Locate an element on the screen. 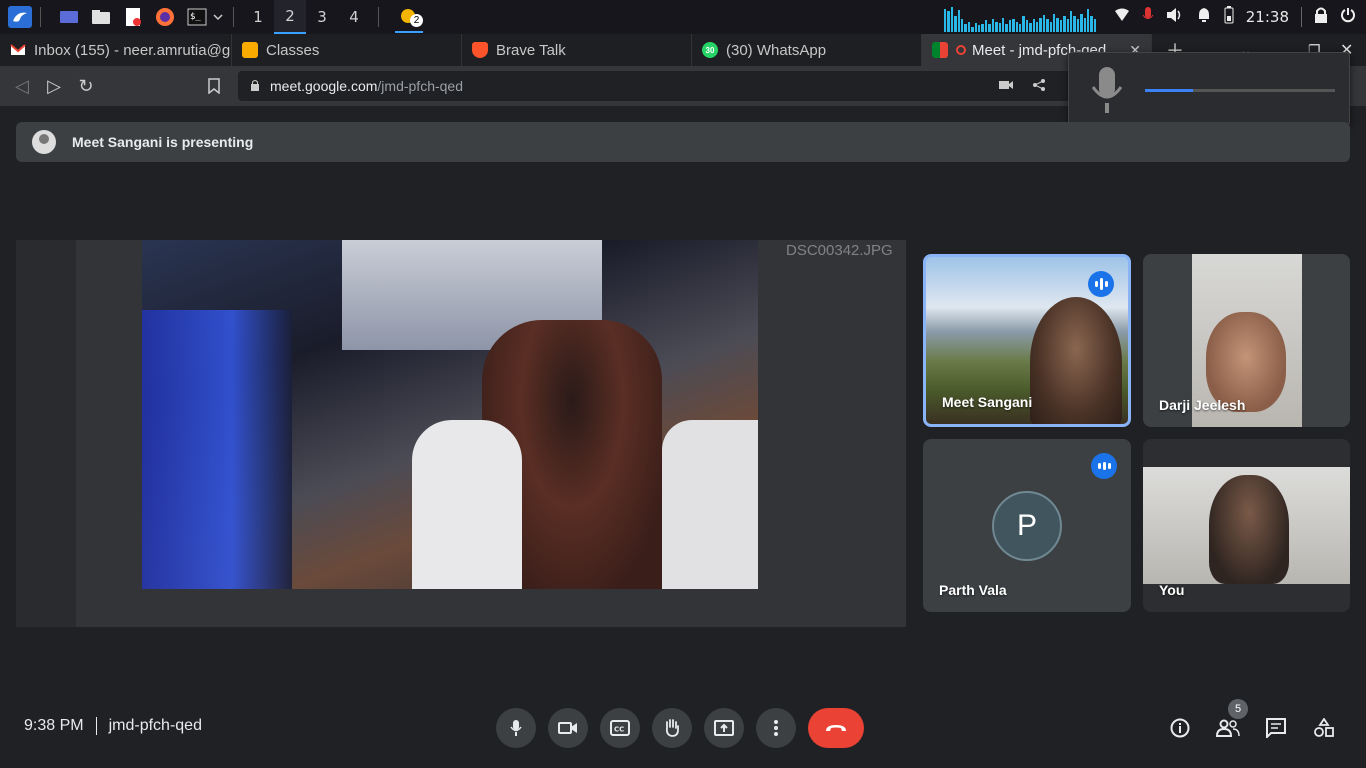 The width and height of the screenshot is (1366, 768). meeting-time: 9:38 PM is located at coordinates (54, 725).